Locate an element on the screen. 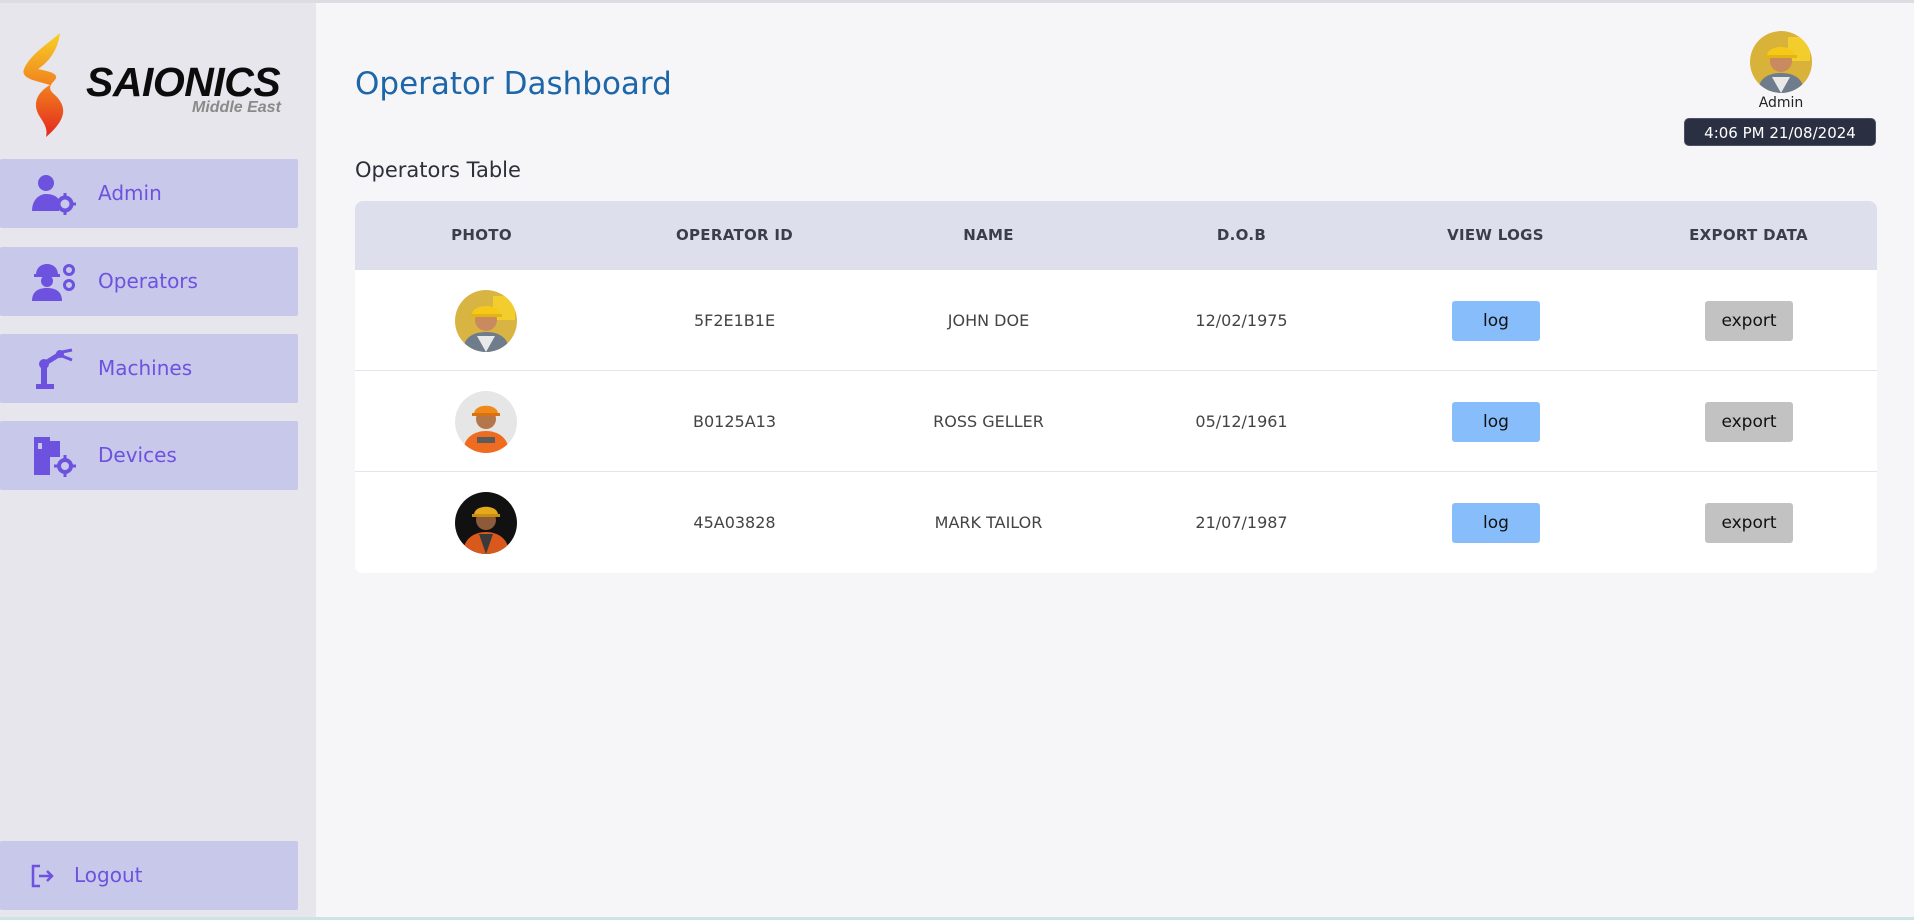 The width and height of the screenshot is (1914, 920). operator-dob-cell: 05/12/1961 is located at coordinates (1241, 421).